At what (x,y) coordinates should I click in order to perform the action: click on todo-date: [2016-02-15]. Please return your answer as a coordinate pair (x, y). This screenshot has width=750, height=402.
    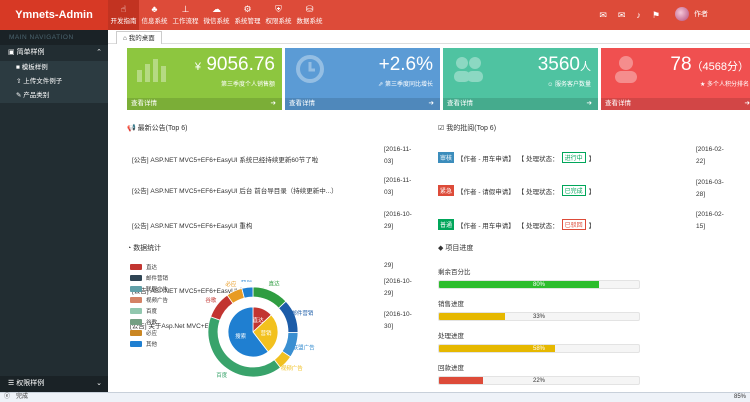
    Looking at the image, I should click on (710, 220).